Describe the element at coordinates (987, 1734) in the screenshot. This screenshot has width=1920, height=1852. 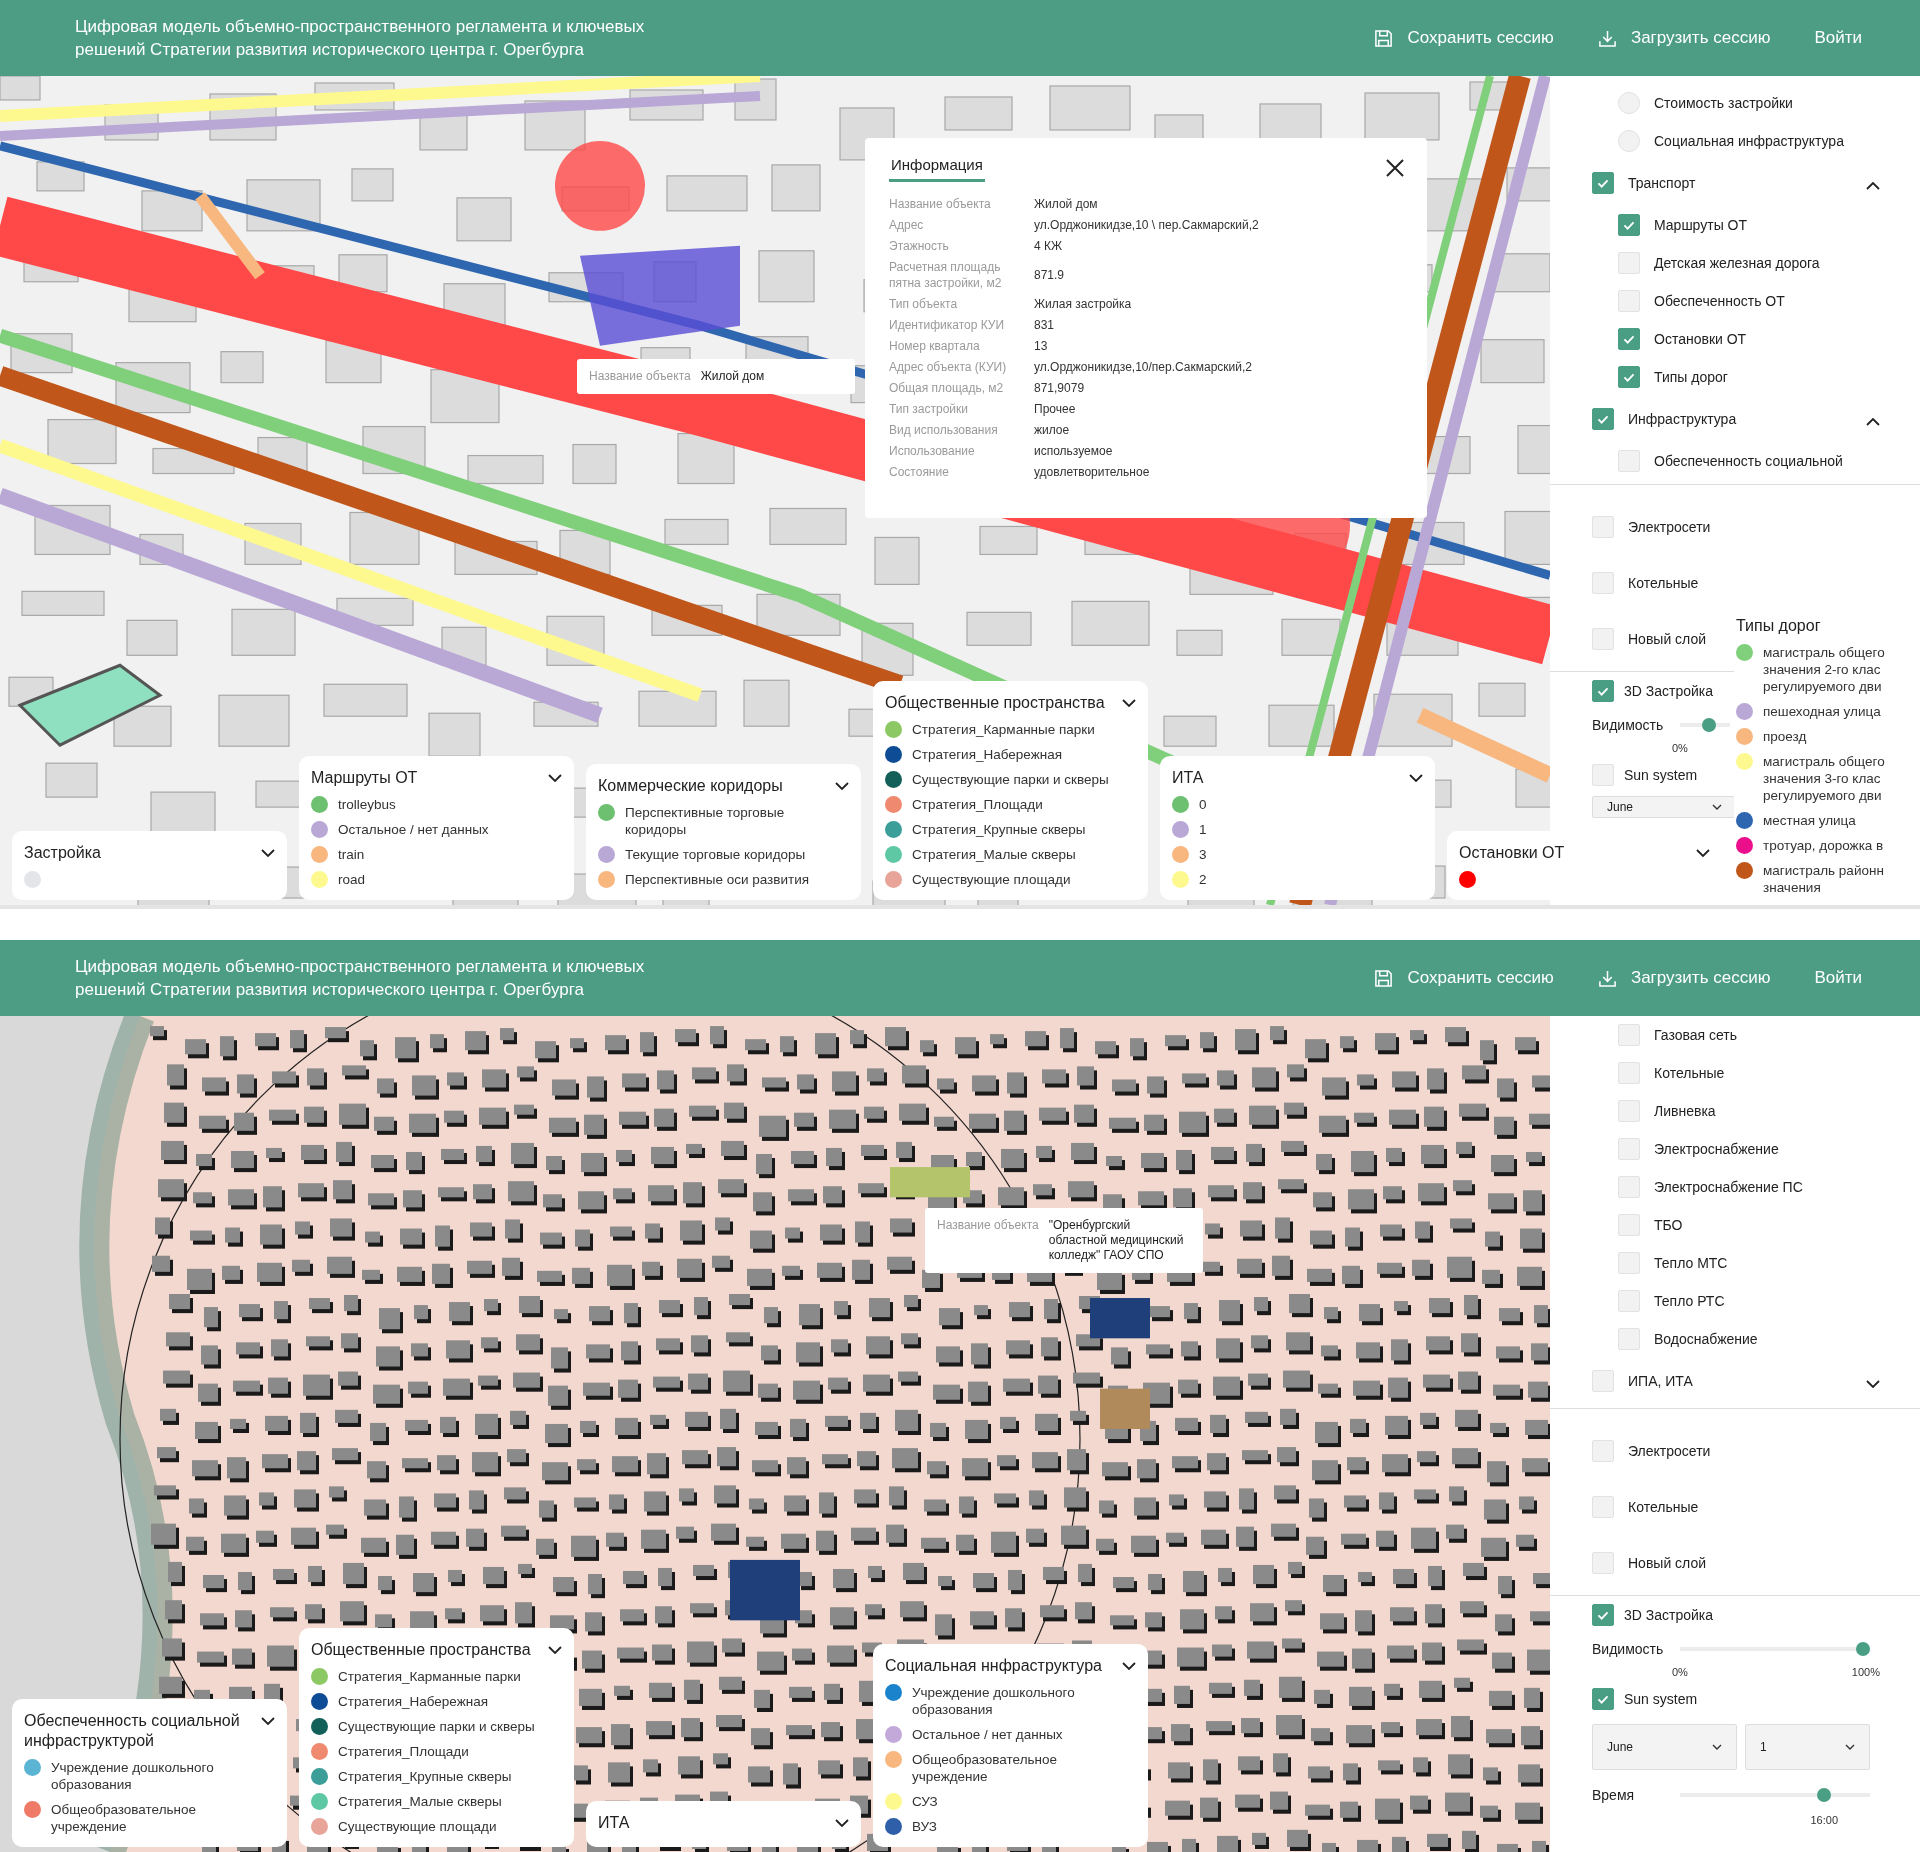
I see `legend-label: Остальное / нет данных` at that location.